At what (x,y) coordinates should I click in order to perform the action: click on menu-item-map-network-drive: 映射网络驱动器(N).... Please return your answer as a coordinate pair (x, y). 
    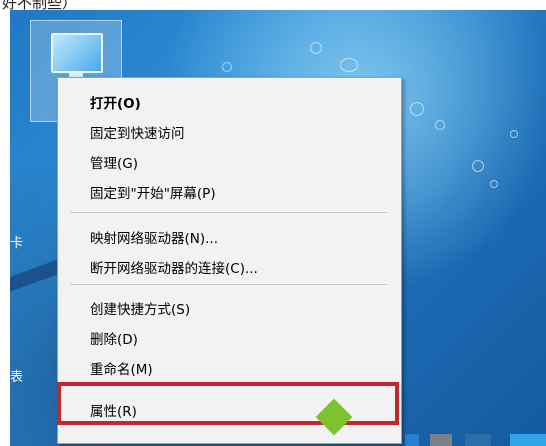
    Looking at the image, I should click on (229, 236).